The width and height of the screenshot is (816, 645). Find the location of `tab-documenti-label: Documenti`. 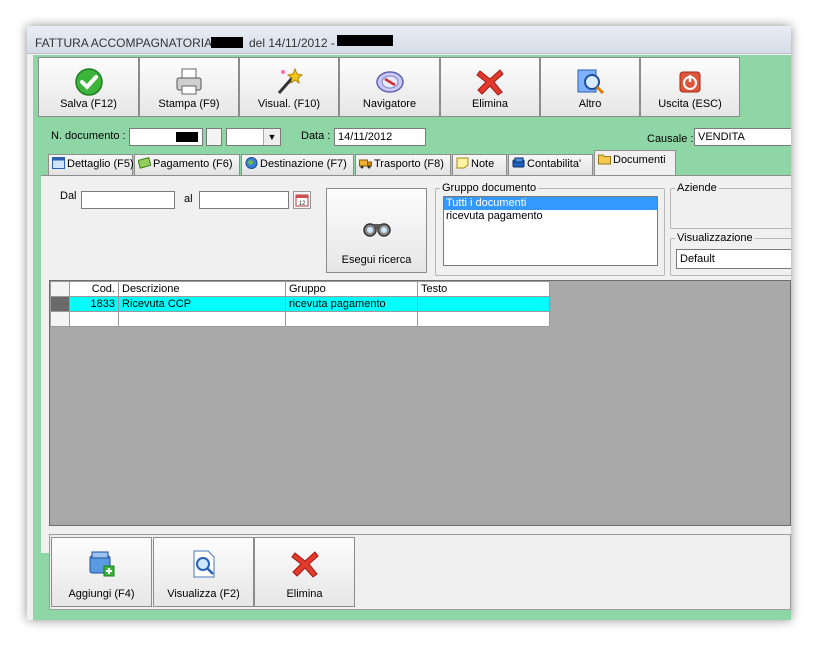

tab-documenti-label: Documenti is located at coordinates (639, 160).